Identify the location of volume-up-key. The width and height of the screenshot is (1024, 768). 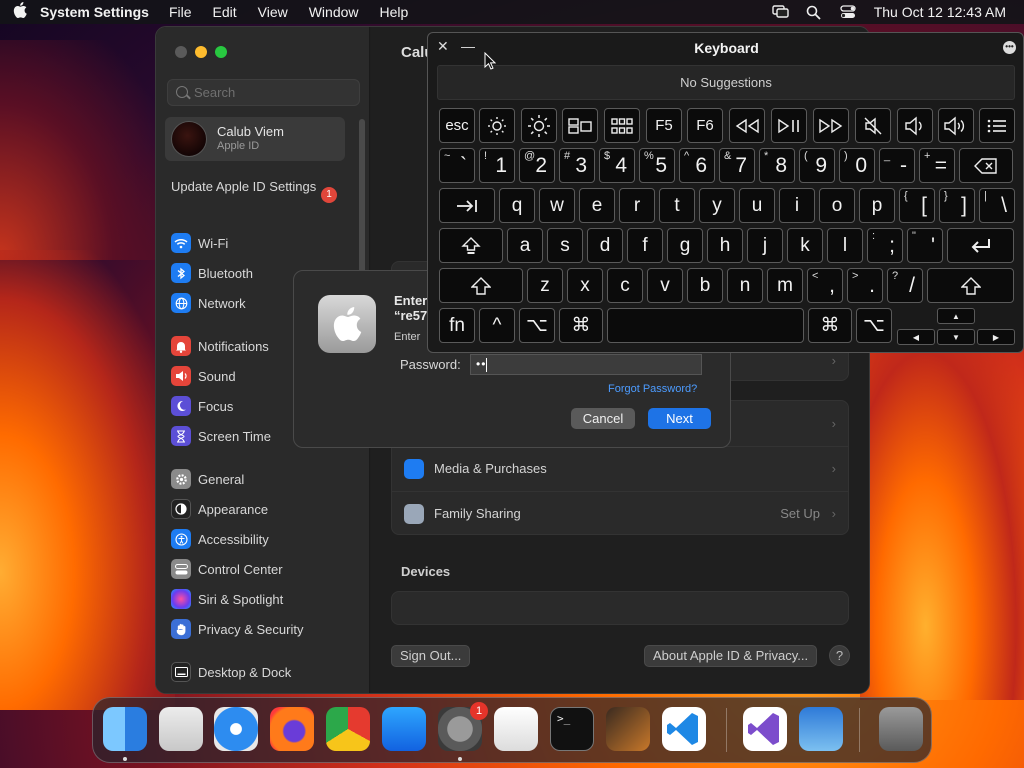
(956, 125).